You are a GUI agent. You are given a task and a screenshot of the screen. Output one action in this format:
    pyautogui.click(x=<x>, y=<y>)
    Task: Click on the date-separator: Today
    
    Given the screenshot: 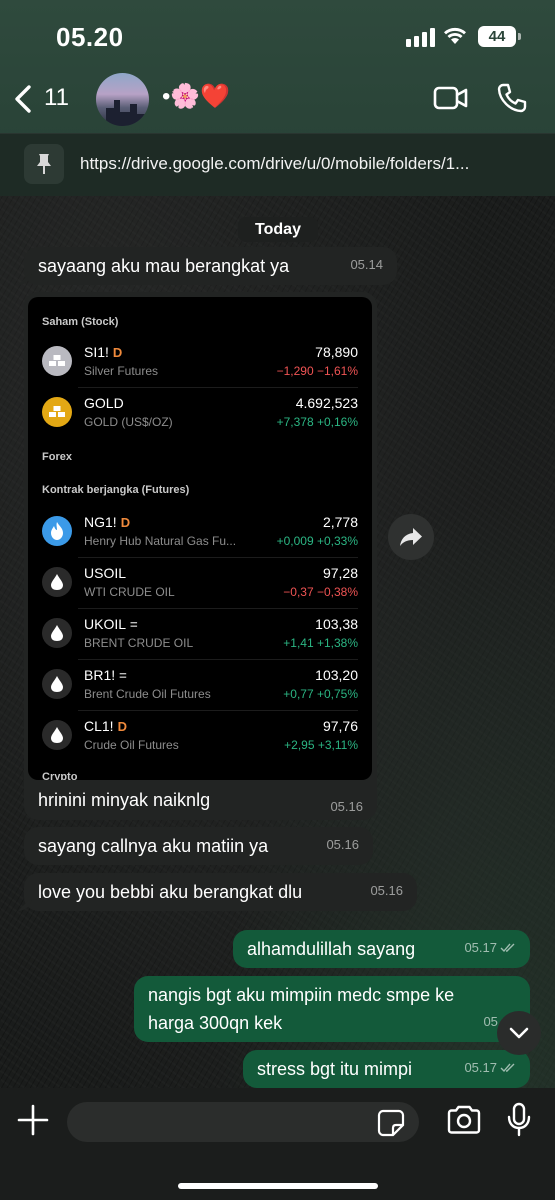 What is the action you would take?
    pyautogui.click(x=278, y=229)
    